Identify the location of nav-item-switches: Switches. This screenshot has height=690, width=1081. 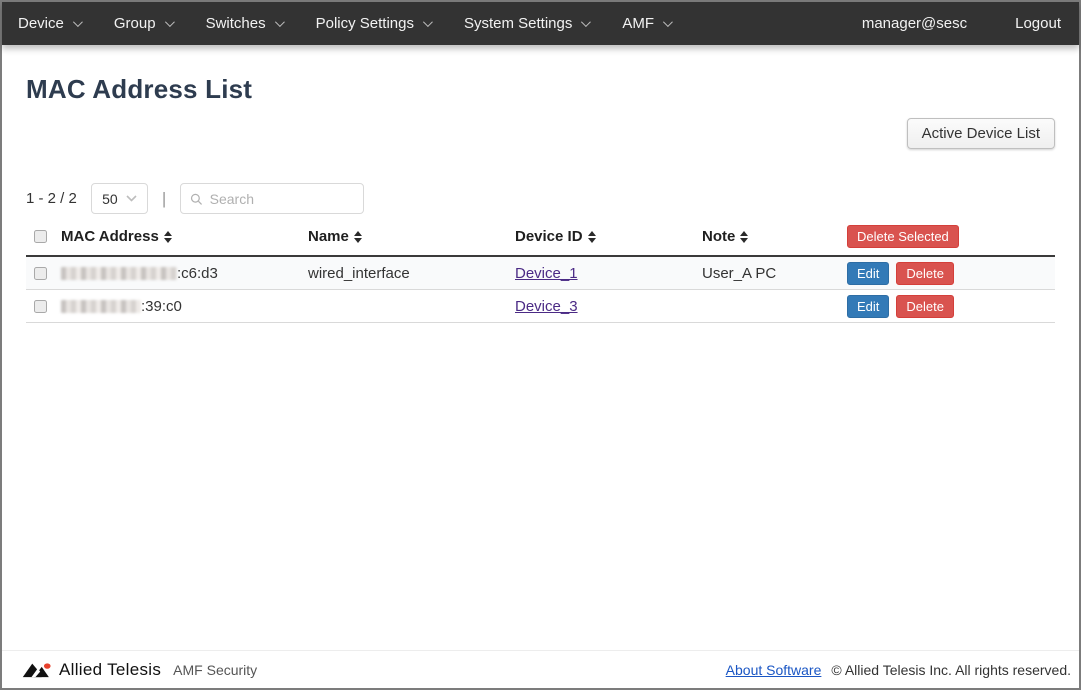
(245, 23).